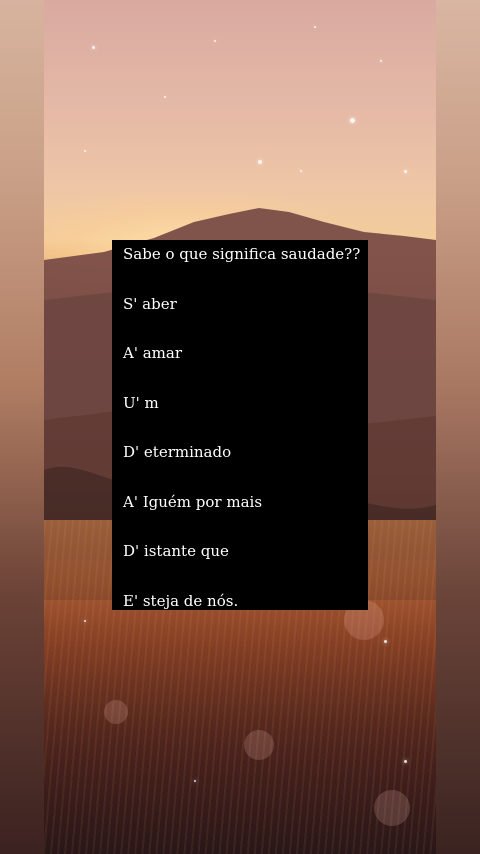  I want to click on quote-line: S' aber, so click(150, 303).